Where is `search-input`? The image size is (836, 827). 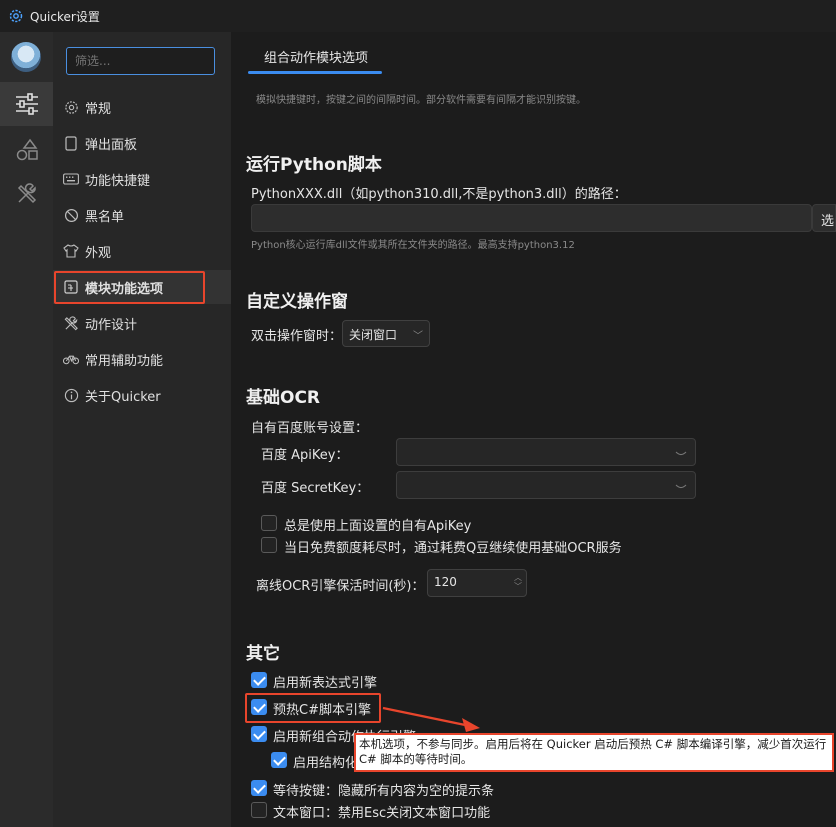 search-input is located at coordinates (140, 61).